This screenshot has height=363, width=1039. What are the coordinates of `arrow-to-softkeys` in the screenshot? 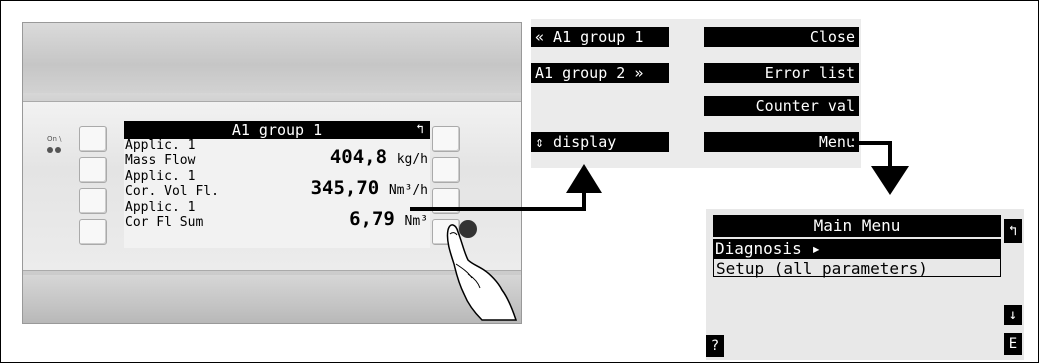 It's located at (498, 200).